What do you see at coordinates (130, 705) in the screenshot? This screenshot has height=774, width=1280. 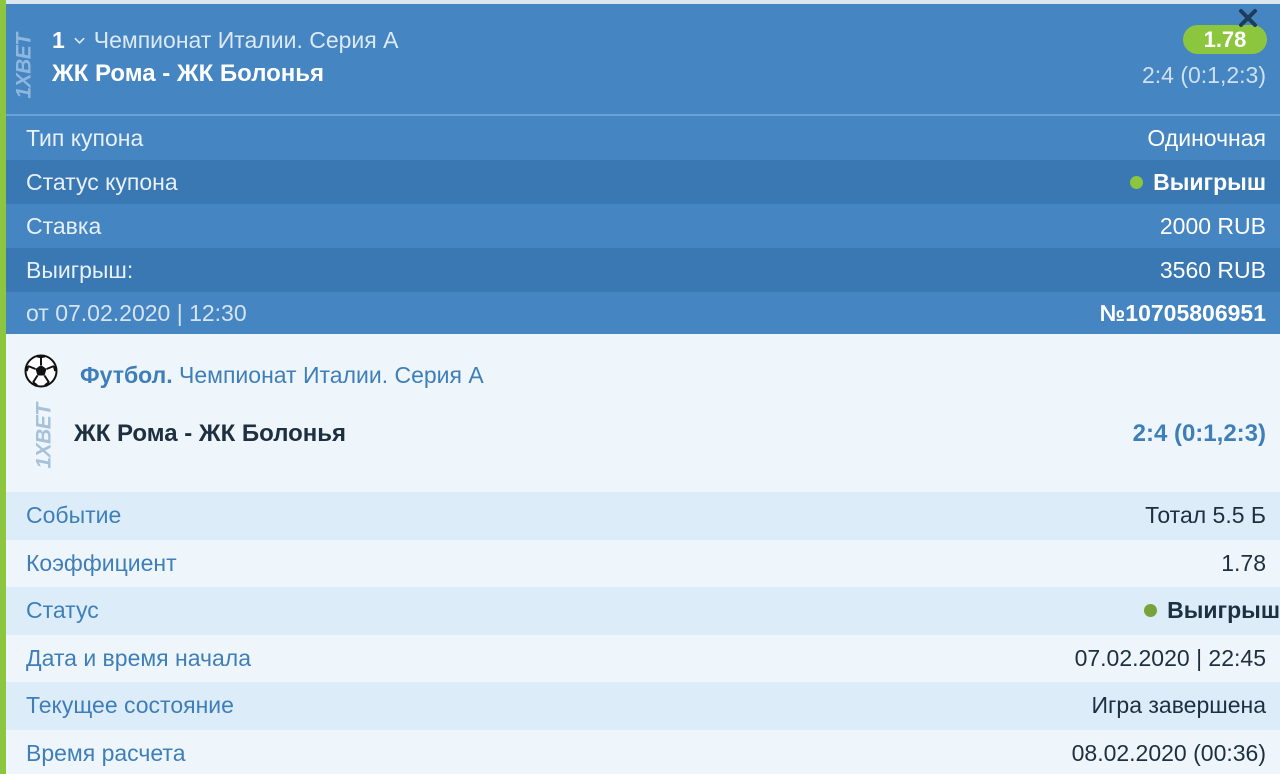 I see `row-label: Текущее состояние` at bounding box center [130, 705].